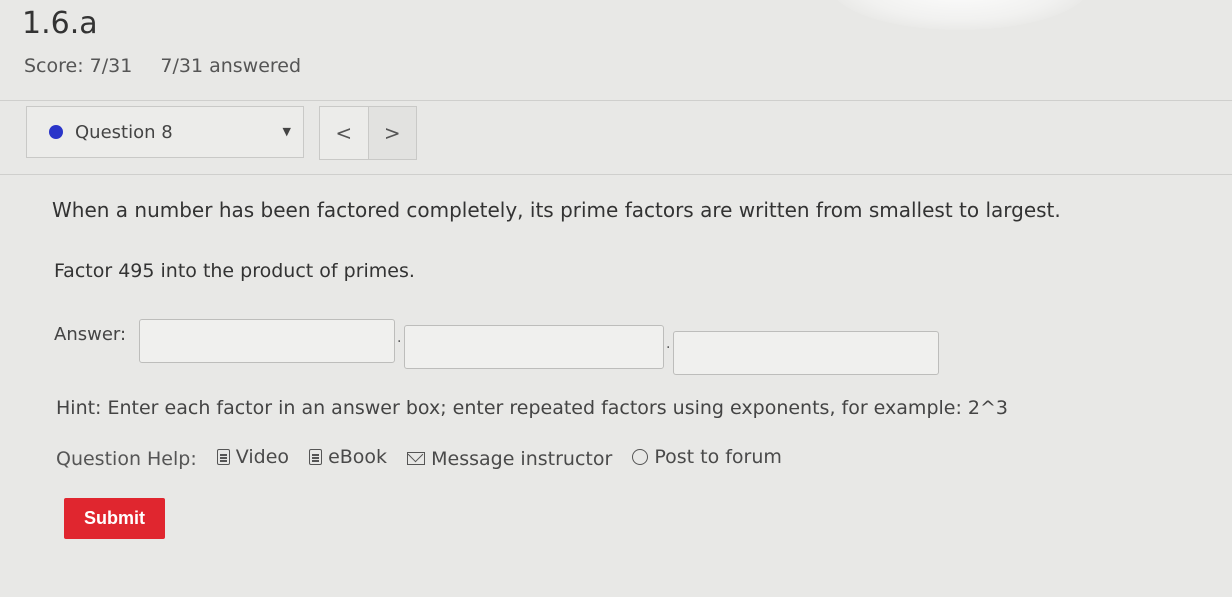 The height and width of the screenshot is (597, 1232). What do you see at coordinates (60, 23) in the screenshot?
I see `page-title: 1.6.a` at bounding box center [60, 23].